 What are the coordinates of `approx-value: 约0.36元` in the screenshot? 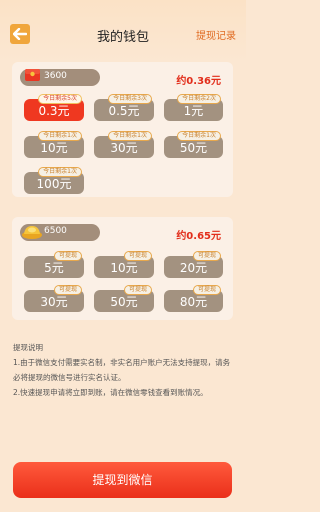 It's located at (198, 81).